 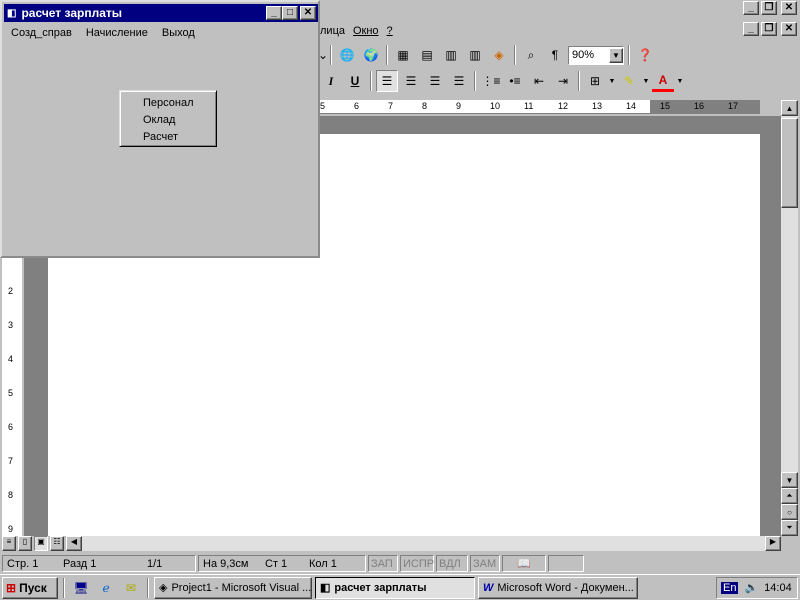 I want to click on form-close-button: ✕, so click(x=308, y=13).